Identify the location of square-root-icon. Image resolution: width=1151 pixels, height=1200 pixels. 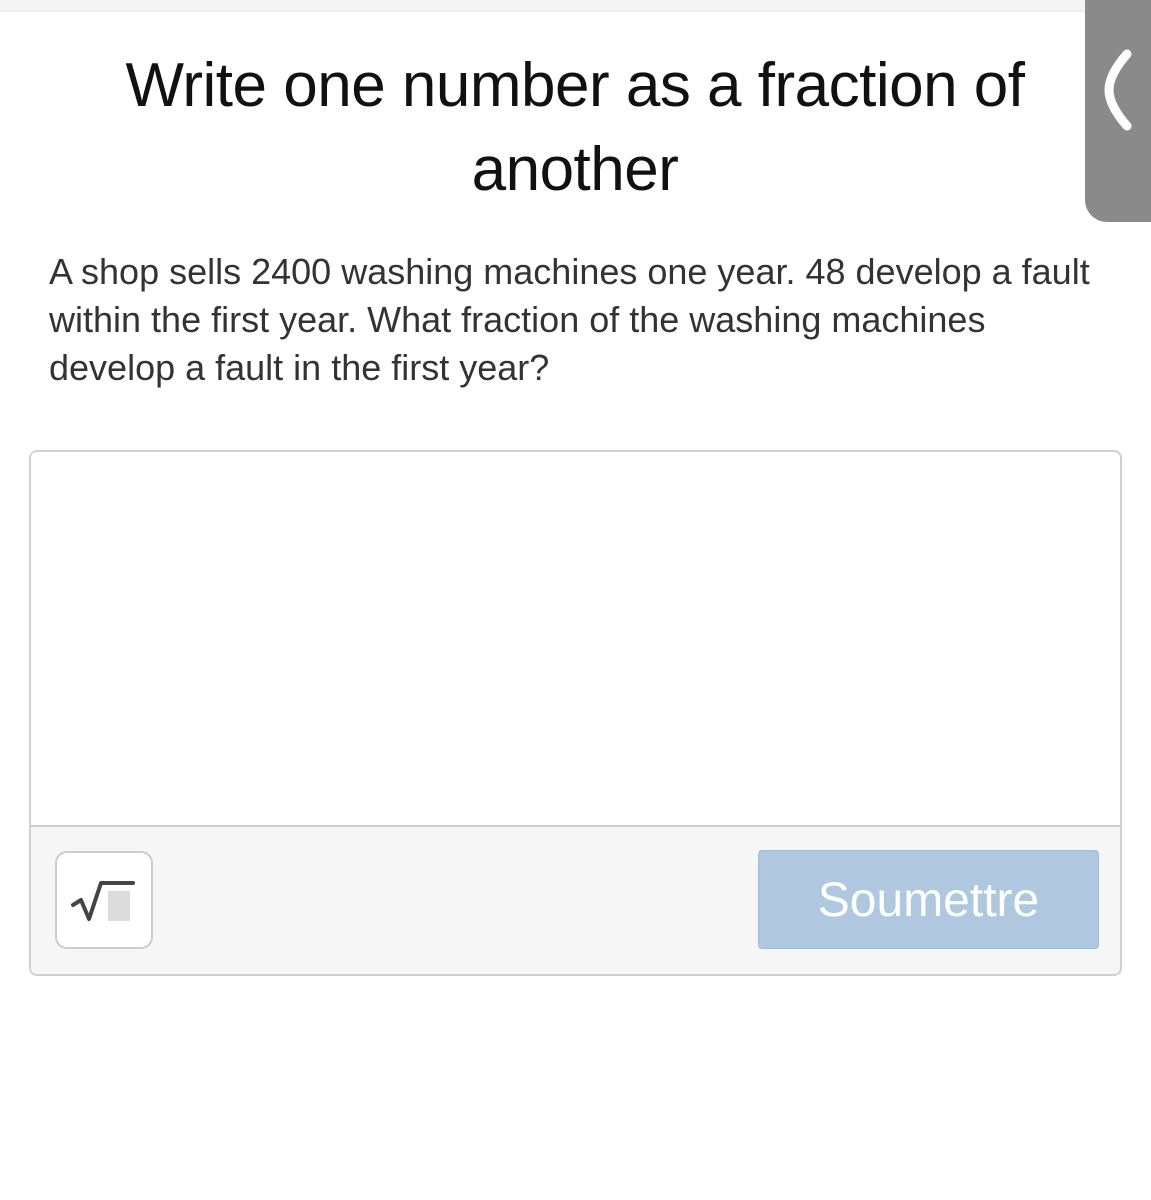
(103, 901).